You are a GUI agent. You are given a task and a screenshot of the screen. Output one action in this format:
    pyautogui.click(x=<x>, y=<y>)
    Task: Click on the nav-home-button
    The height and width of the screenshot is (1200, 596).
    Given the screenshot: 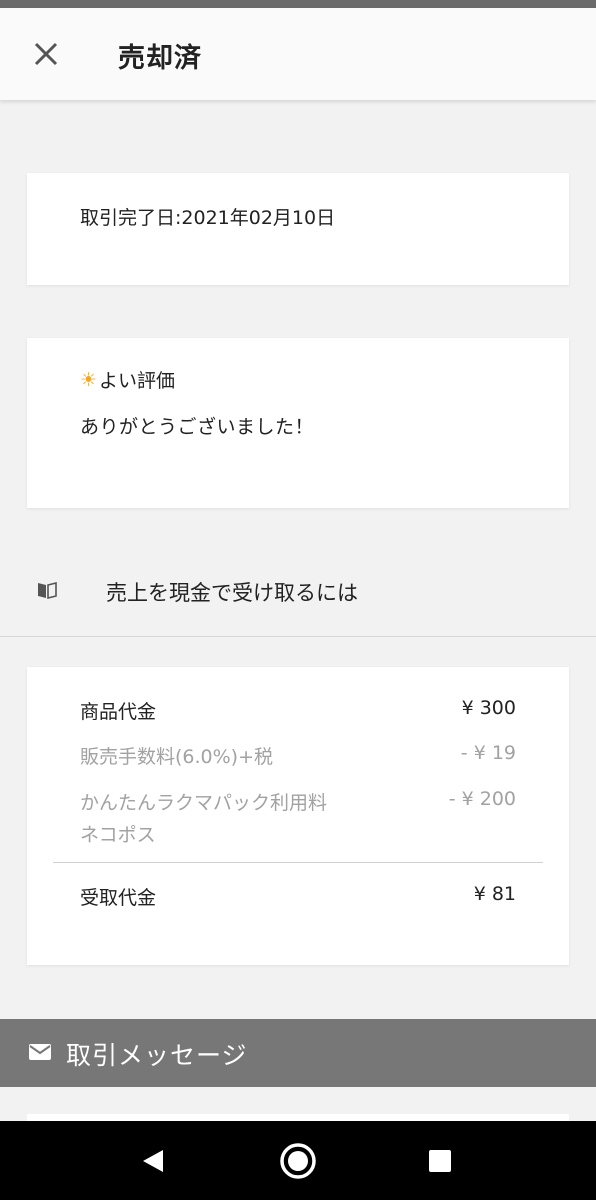 What is the action you would take?
    pyautogui.click(x=298, y=1161)
    